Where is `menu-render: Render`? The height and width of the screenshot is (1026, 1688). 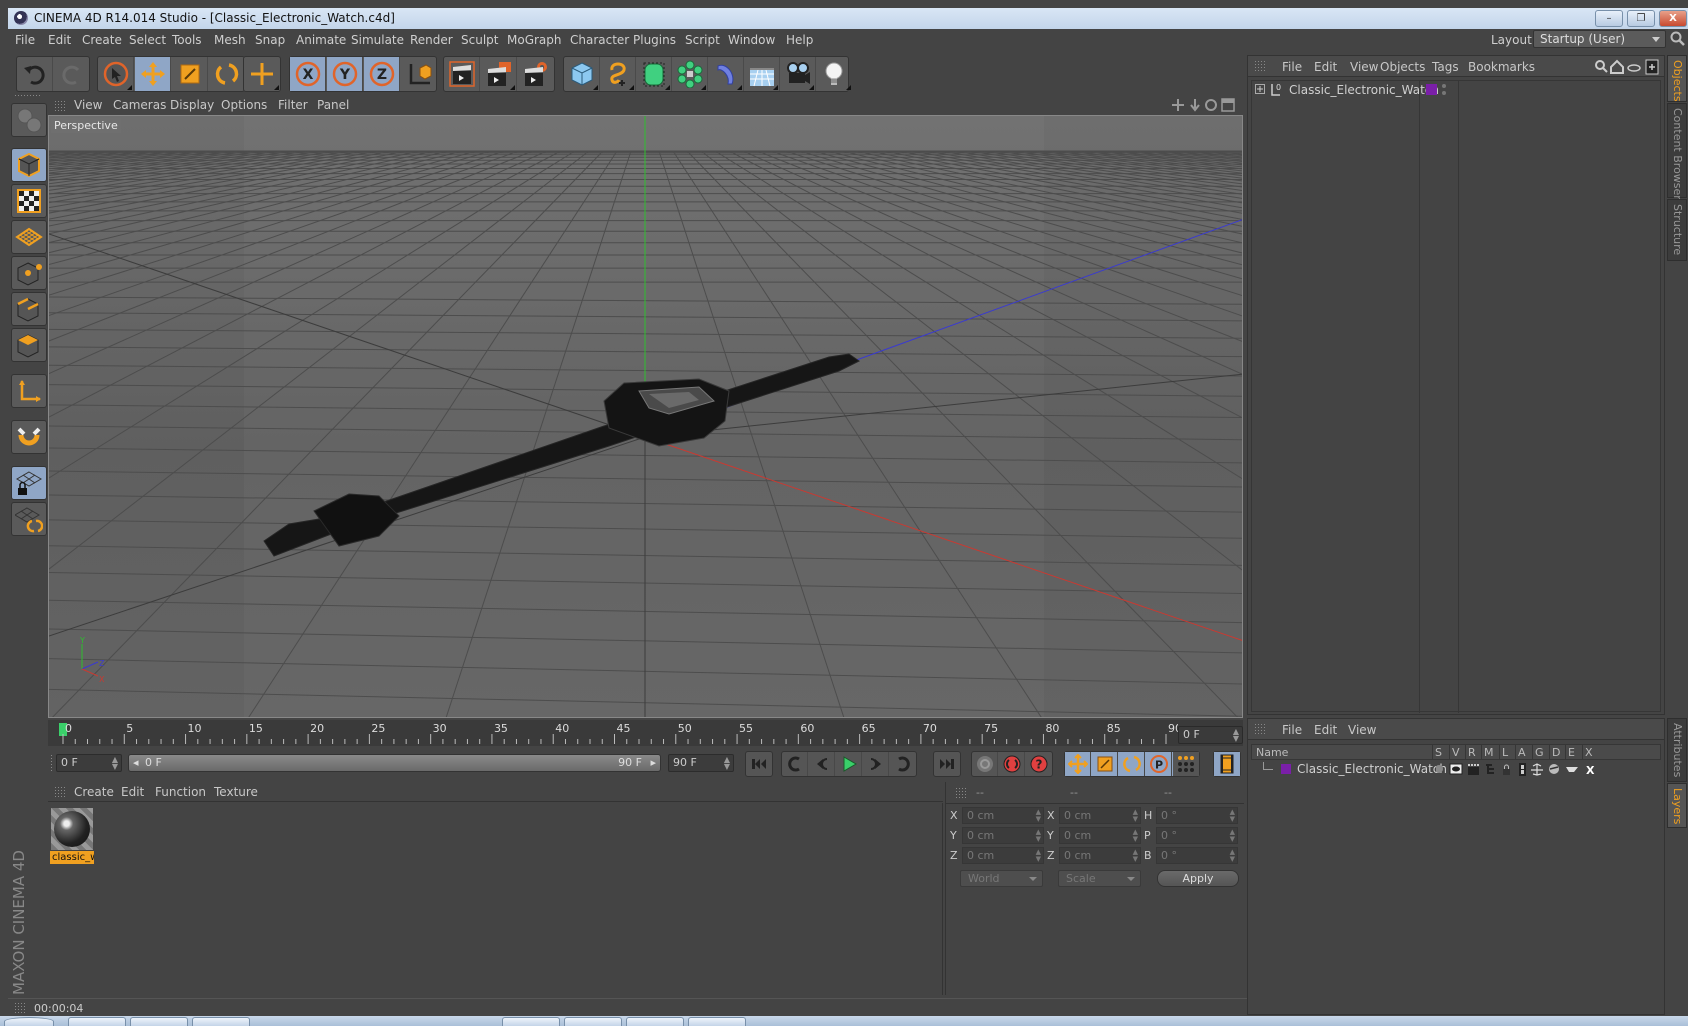 menu-render: Render is located at coordinates (431, 40).